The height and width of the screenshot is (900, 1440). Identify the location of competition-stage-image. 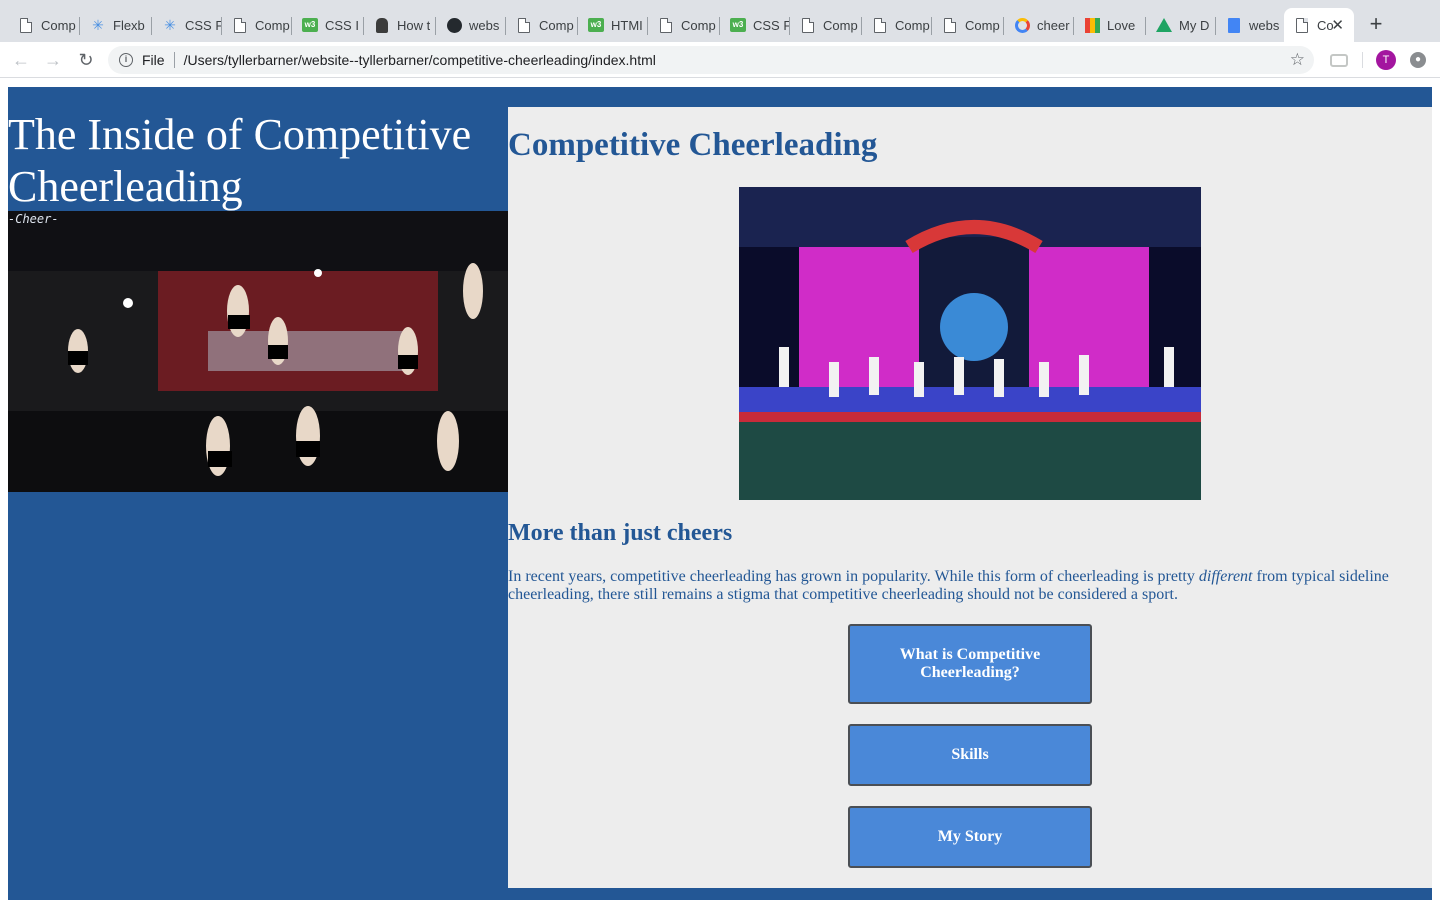
(970, 343).